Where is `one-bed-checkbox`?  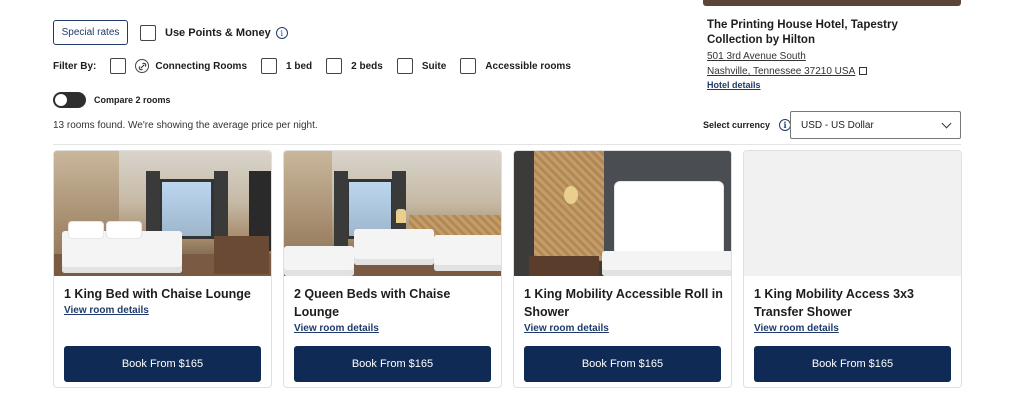
one-bed-checkbox is located at coordinates (269, 66).